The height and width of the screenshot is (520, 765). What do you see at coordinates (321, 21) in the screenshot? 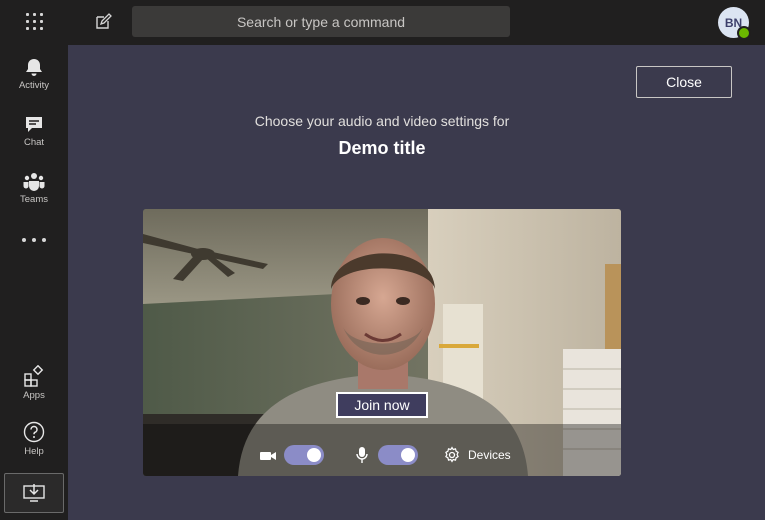
I see `search-input: Search or type a command` at bounding box center [321, 21].